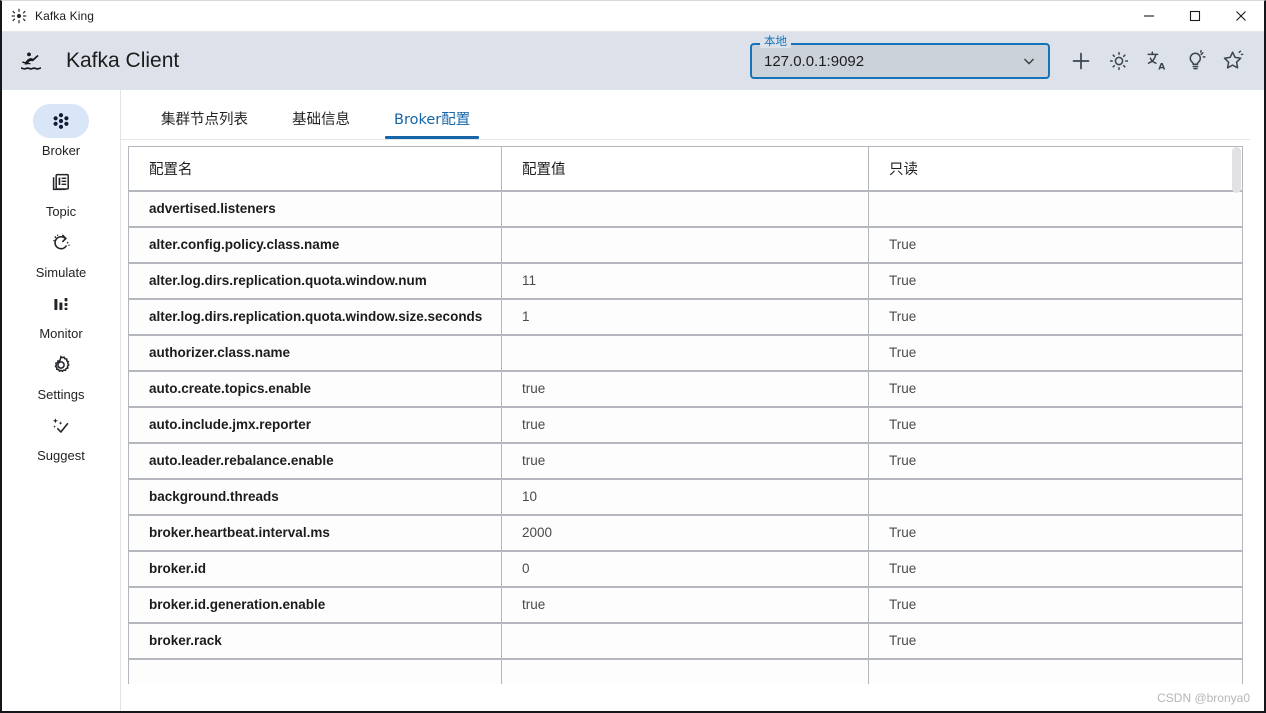 This screenshot has height=713, width=1266. I want to click on table-row: authorizer.class.name True, so click(685, 353).